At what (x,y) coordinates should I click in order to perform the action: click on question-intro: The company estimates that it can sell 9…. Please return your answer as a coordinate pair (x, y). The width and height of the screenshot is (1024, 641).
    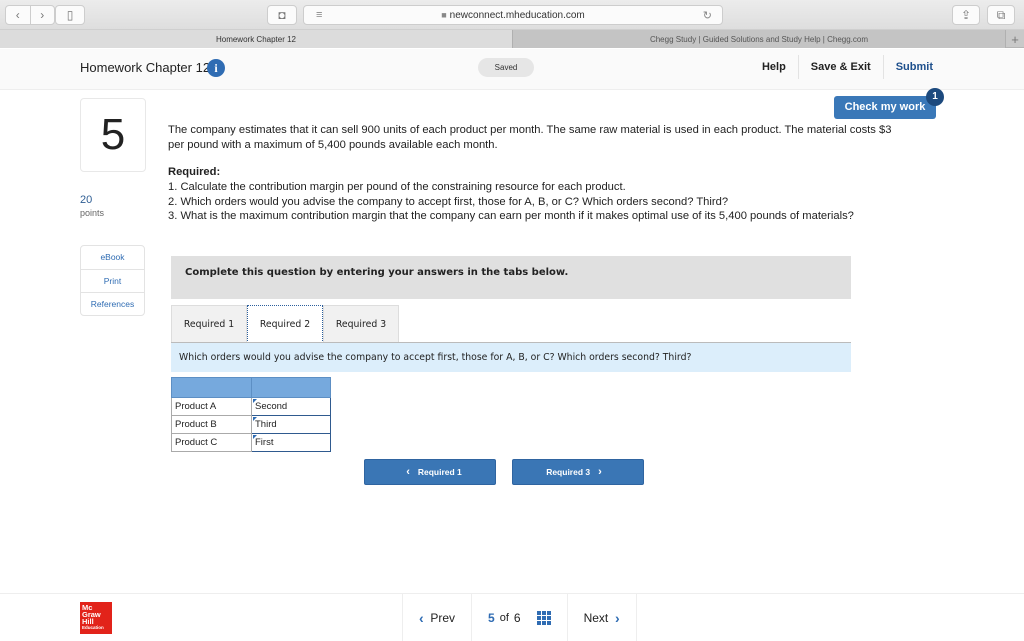
    Looking at the image, I should click on (530, 137).